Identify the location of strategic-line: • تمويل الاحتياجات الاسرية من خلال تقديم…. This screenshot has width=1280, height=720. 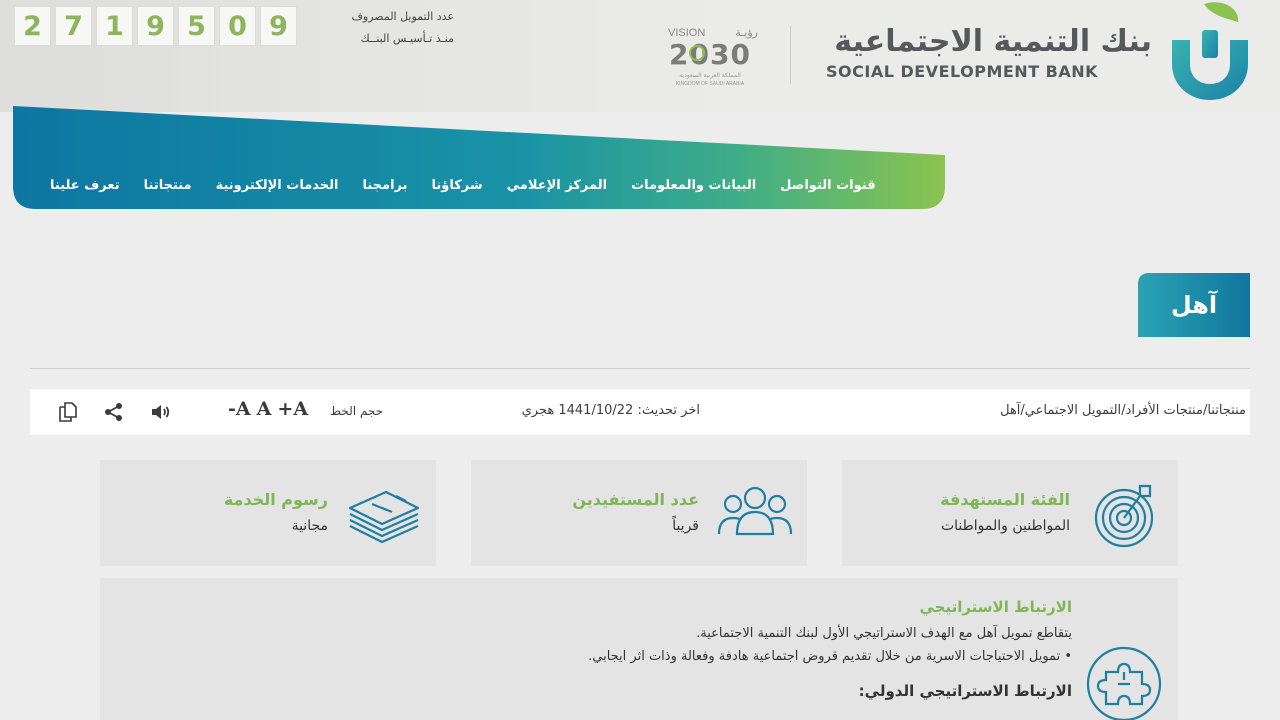
(830, 656).